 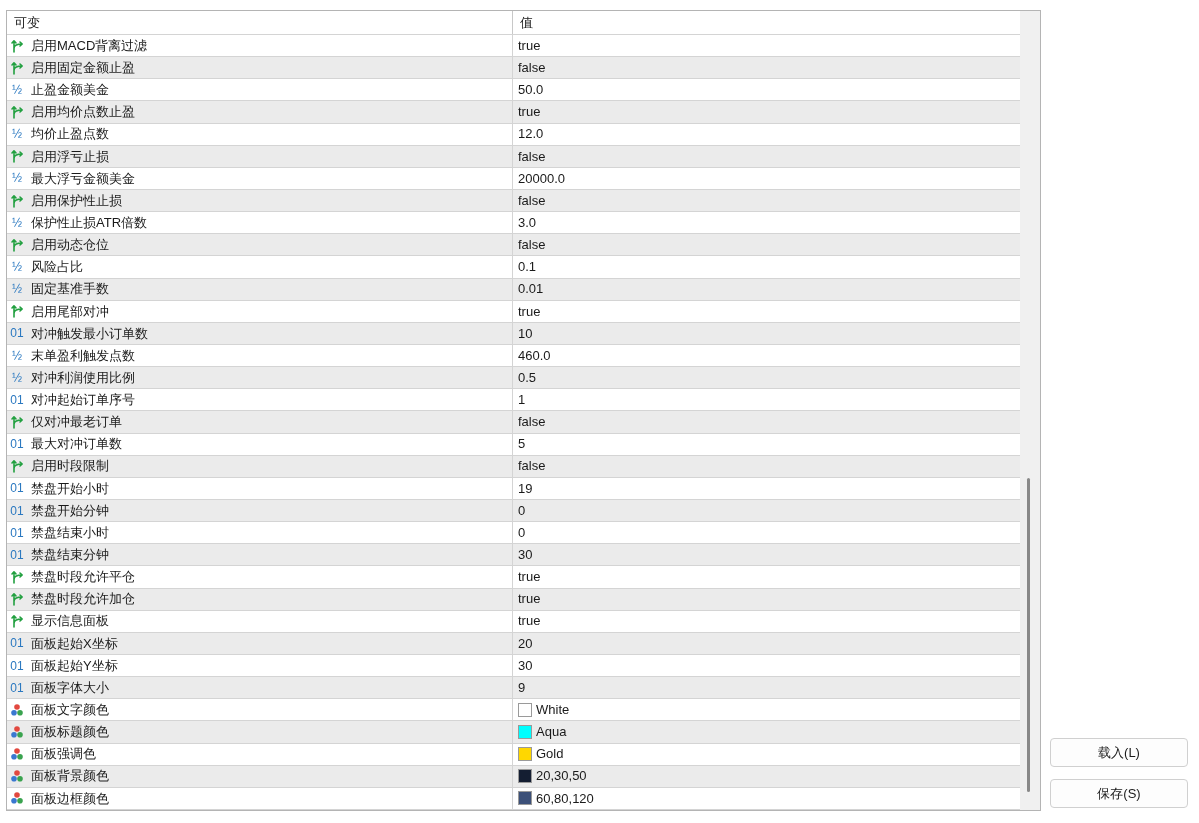 I want to click on parameter-name: 风险占比, so click(x=57, y=267).